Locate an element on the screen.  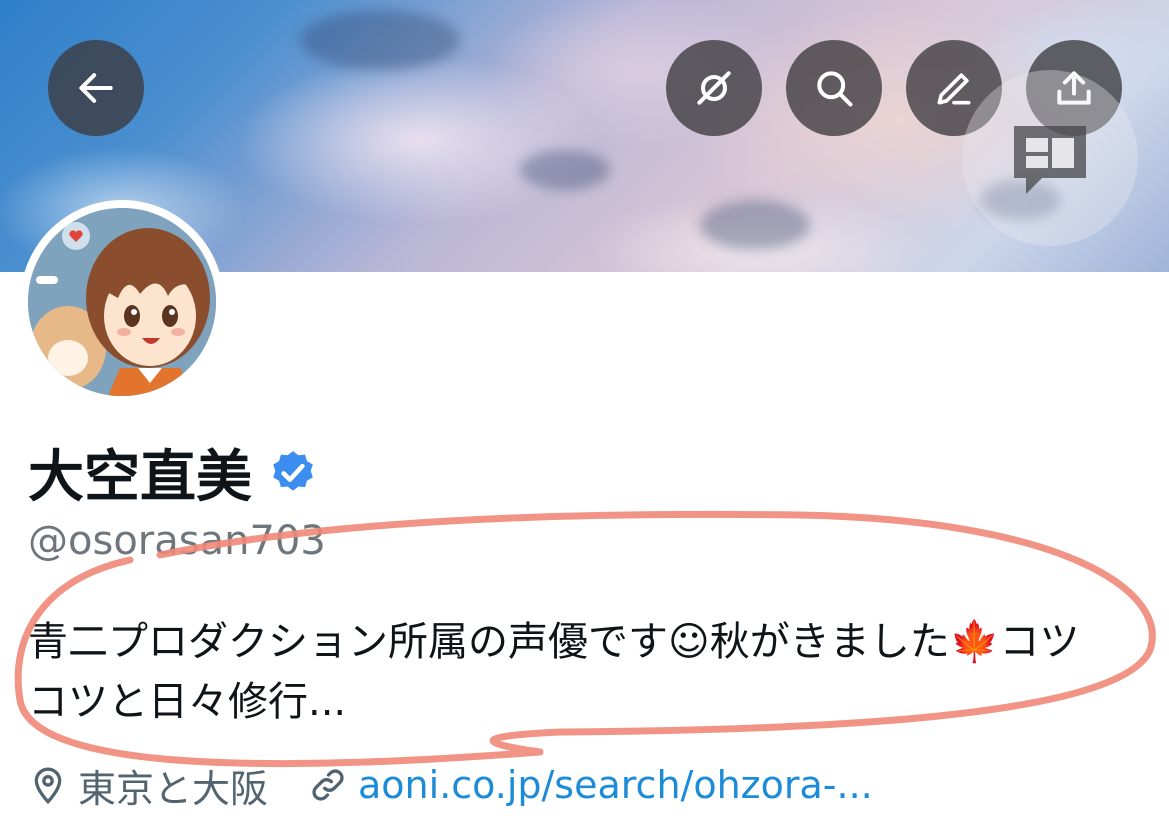
floating-chat-widget is located at coordinates (1050, 158).